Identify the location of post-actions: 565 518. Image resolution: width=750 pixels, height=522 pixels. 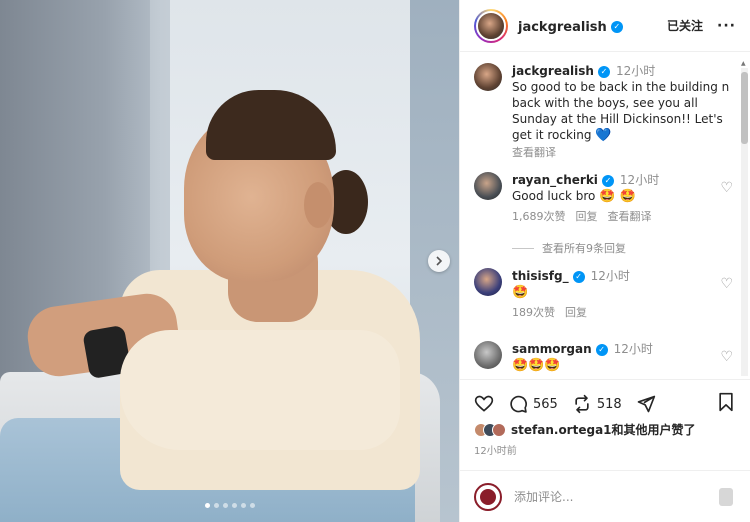
(605, 404).